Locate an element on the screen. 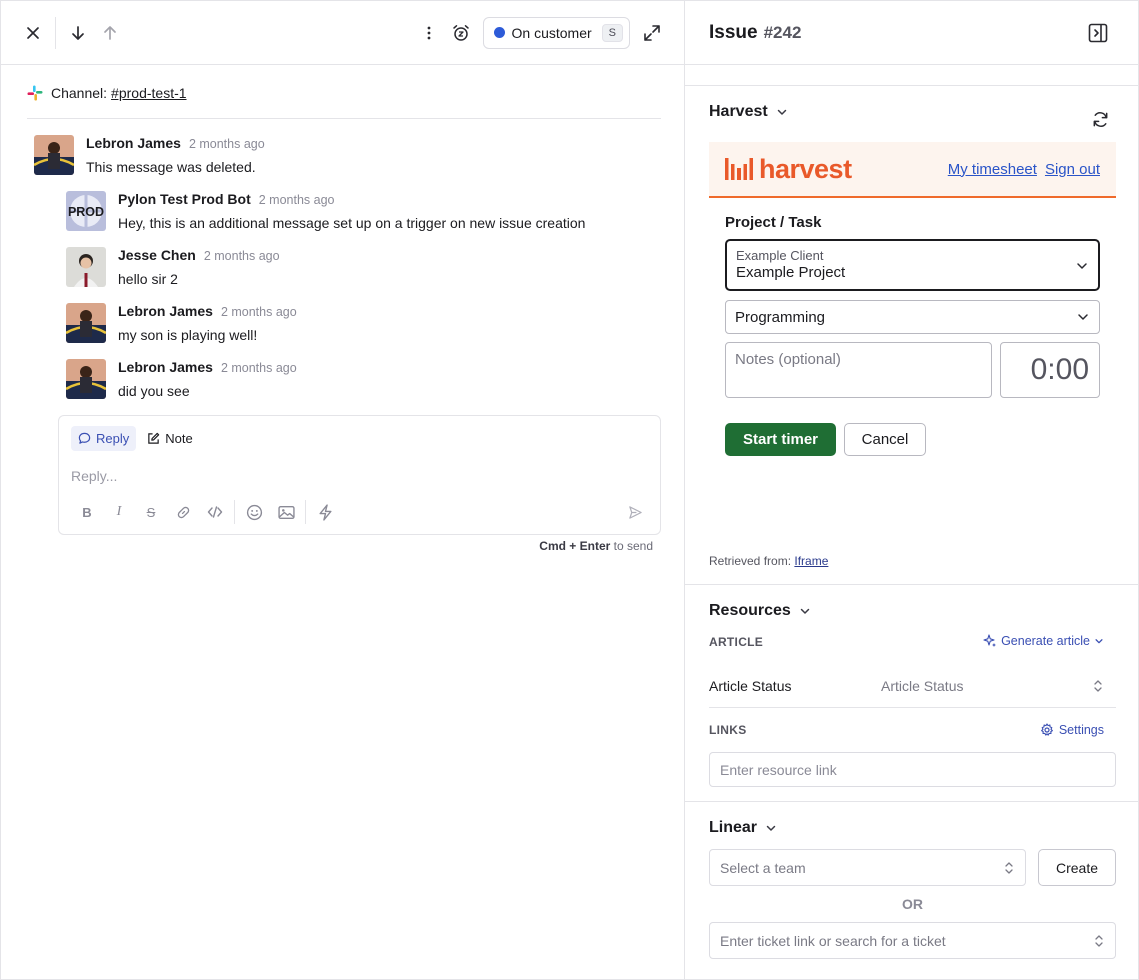  message-body: my son is playing well! is located at coordinates (188, 335).